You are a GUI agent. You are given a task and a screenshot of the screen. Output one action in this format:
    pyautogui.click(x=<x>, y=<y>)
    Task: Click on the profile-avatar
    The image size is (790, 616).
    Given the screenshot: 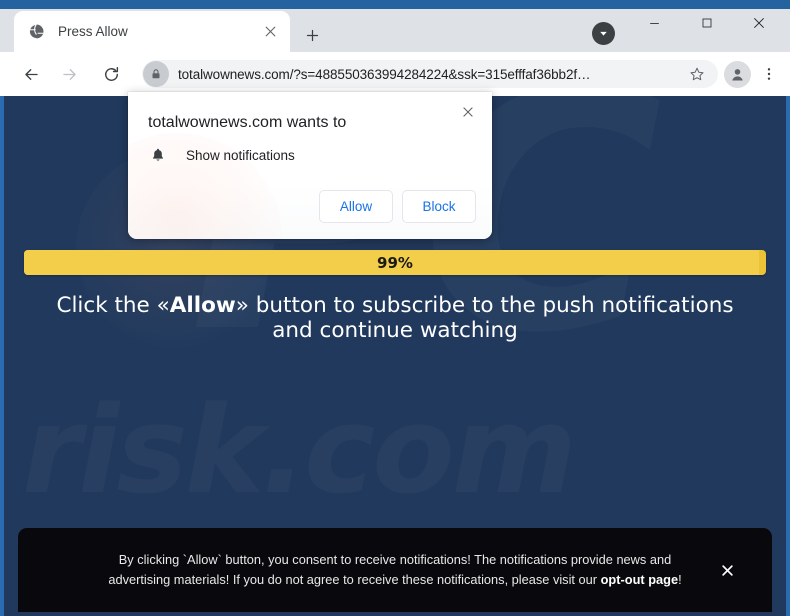 What is the action you would take?
    pyautogui.click(x=737, y=74)
    